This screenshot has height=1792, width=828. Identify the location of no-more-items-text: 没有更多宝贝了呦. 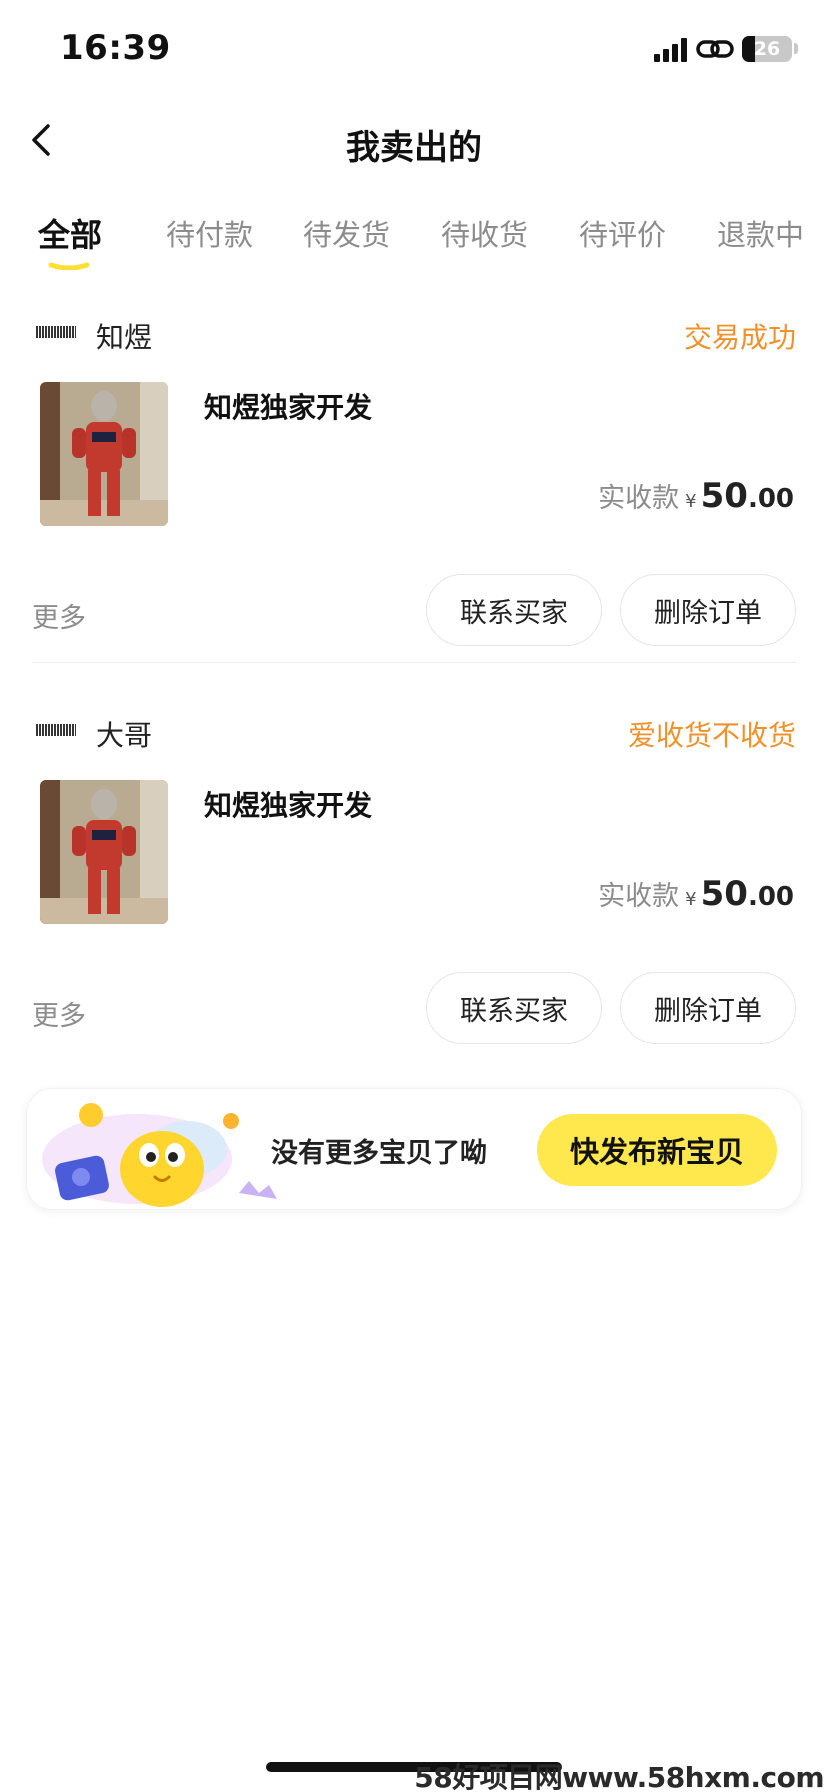
(379, 1153).